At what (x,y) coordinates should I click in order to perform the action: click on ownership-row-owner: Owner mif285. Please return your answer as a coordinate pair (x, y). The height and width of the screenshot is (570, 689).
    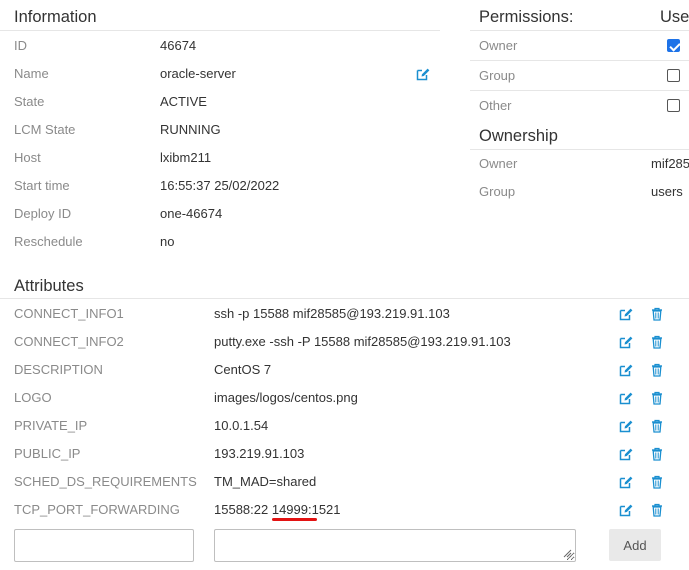
    Looking at the image, I should click on (579, 164).